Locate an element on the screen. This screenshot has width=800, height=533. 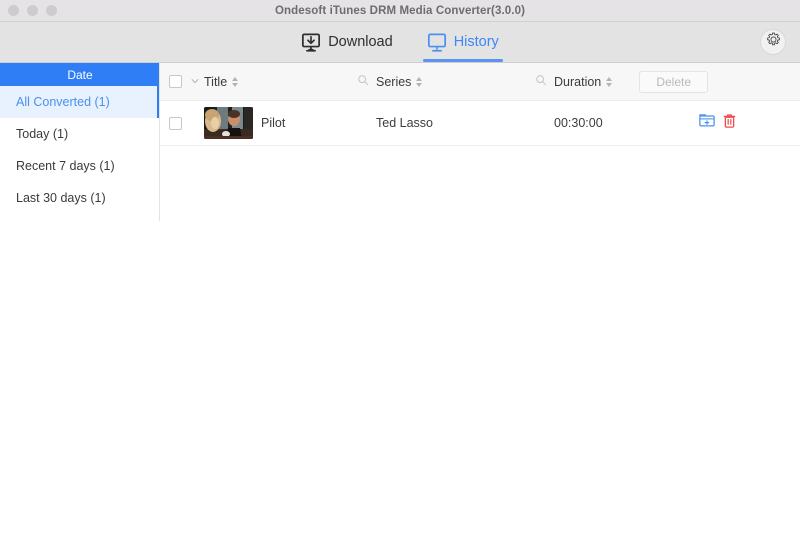
sidebar-item-label: All Converted (1) is located at coordinates (63, 102).